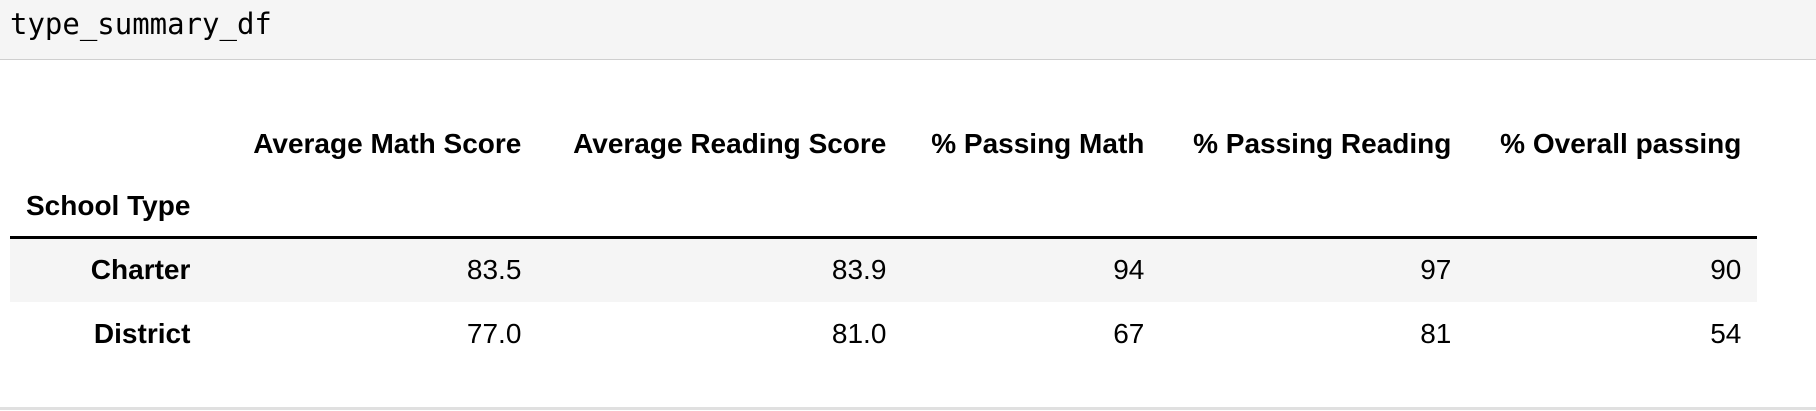  Describe the element at coordinates (1436, 270) in the screenshot. I see `table-cell: 97` at that location.